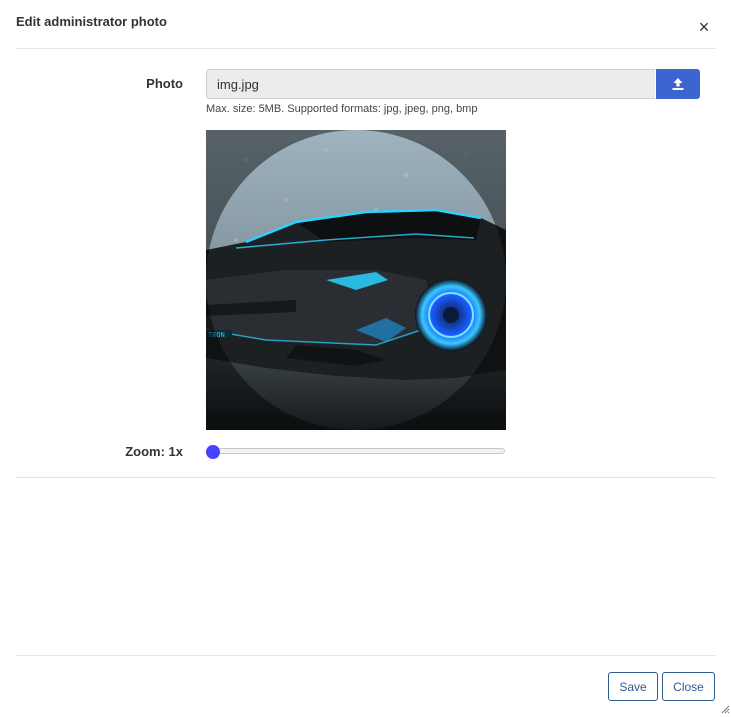  I want to click on zoom-slider-thumb, so click(213, 452).